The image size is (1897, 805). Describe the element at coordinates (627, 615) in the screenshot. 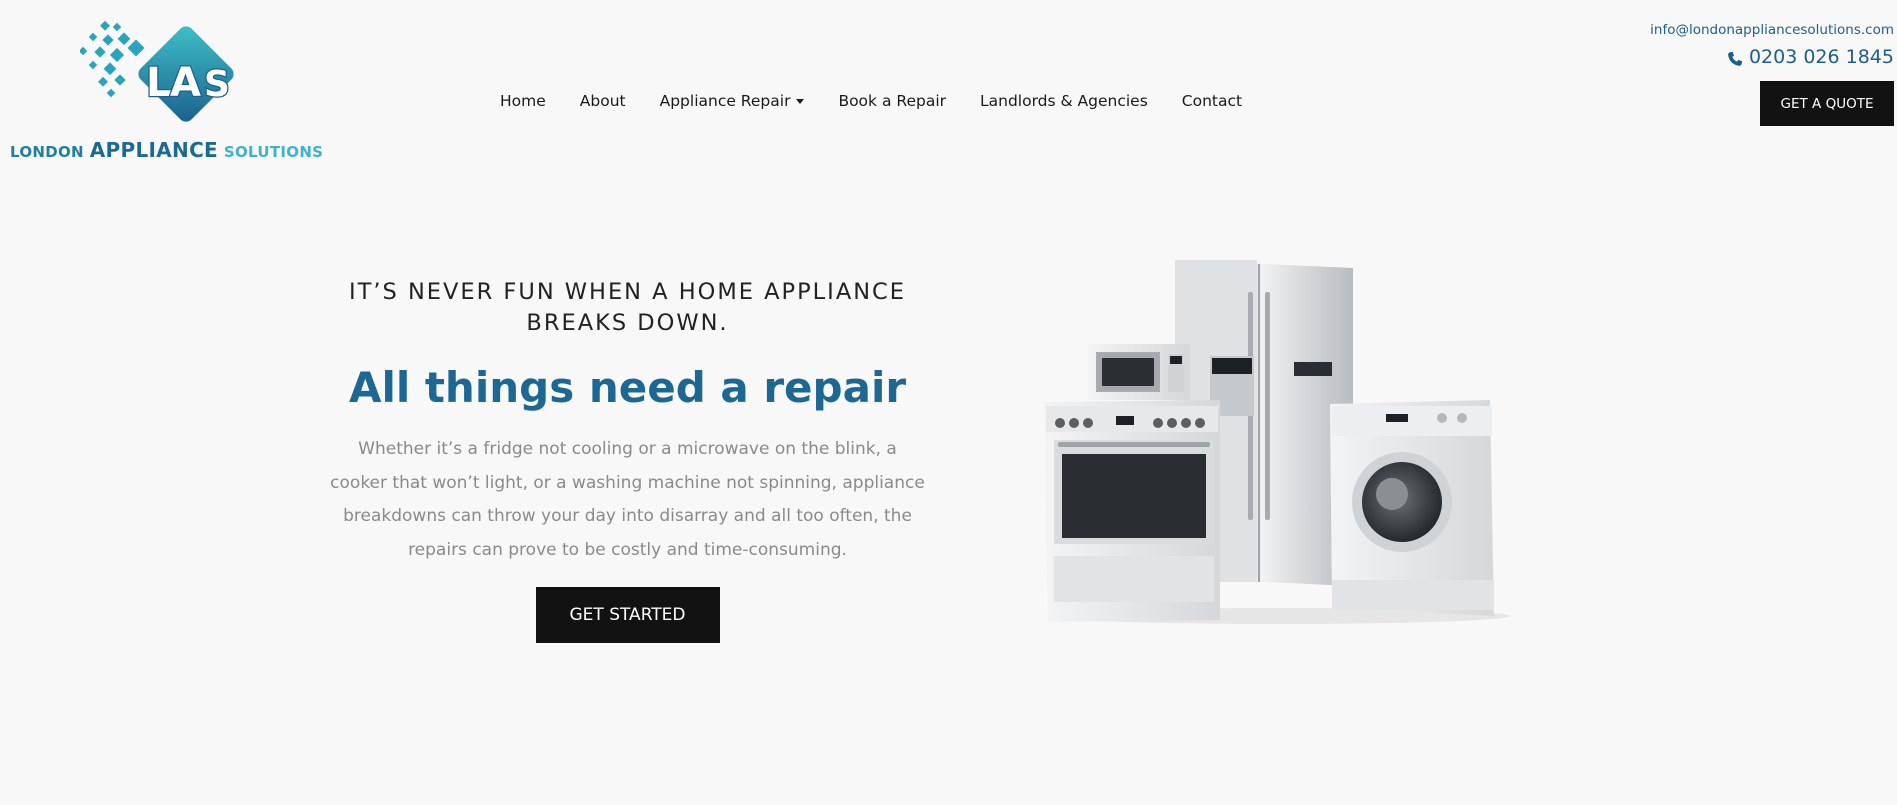

I see `get-started-button: GET STARTED` at that location.